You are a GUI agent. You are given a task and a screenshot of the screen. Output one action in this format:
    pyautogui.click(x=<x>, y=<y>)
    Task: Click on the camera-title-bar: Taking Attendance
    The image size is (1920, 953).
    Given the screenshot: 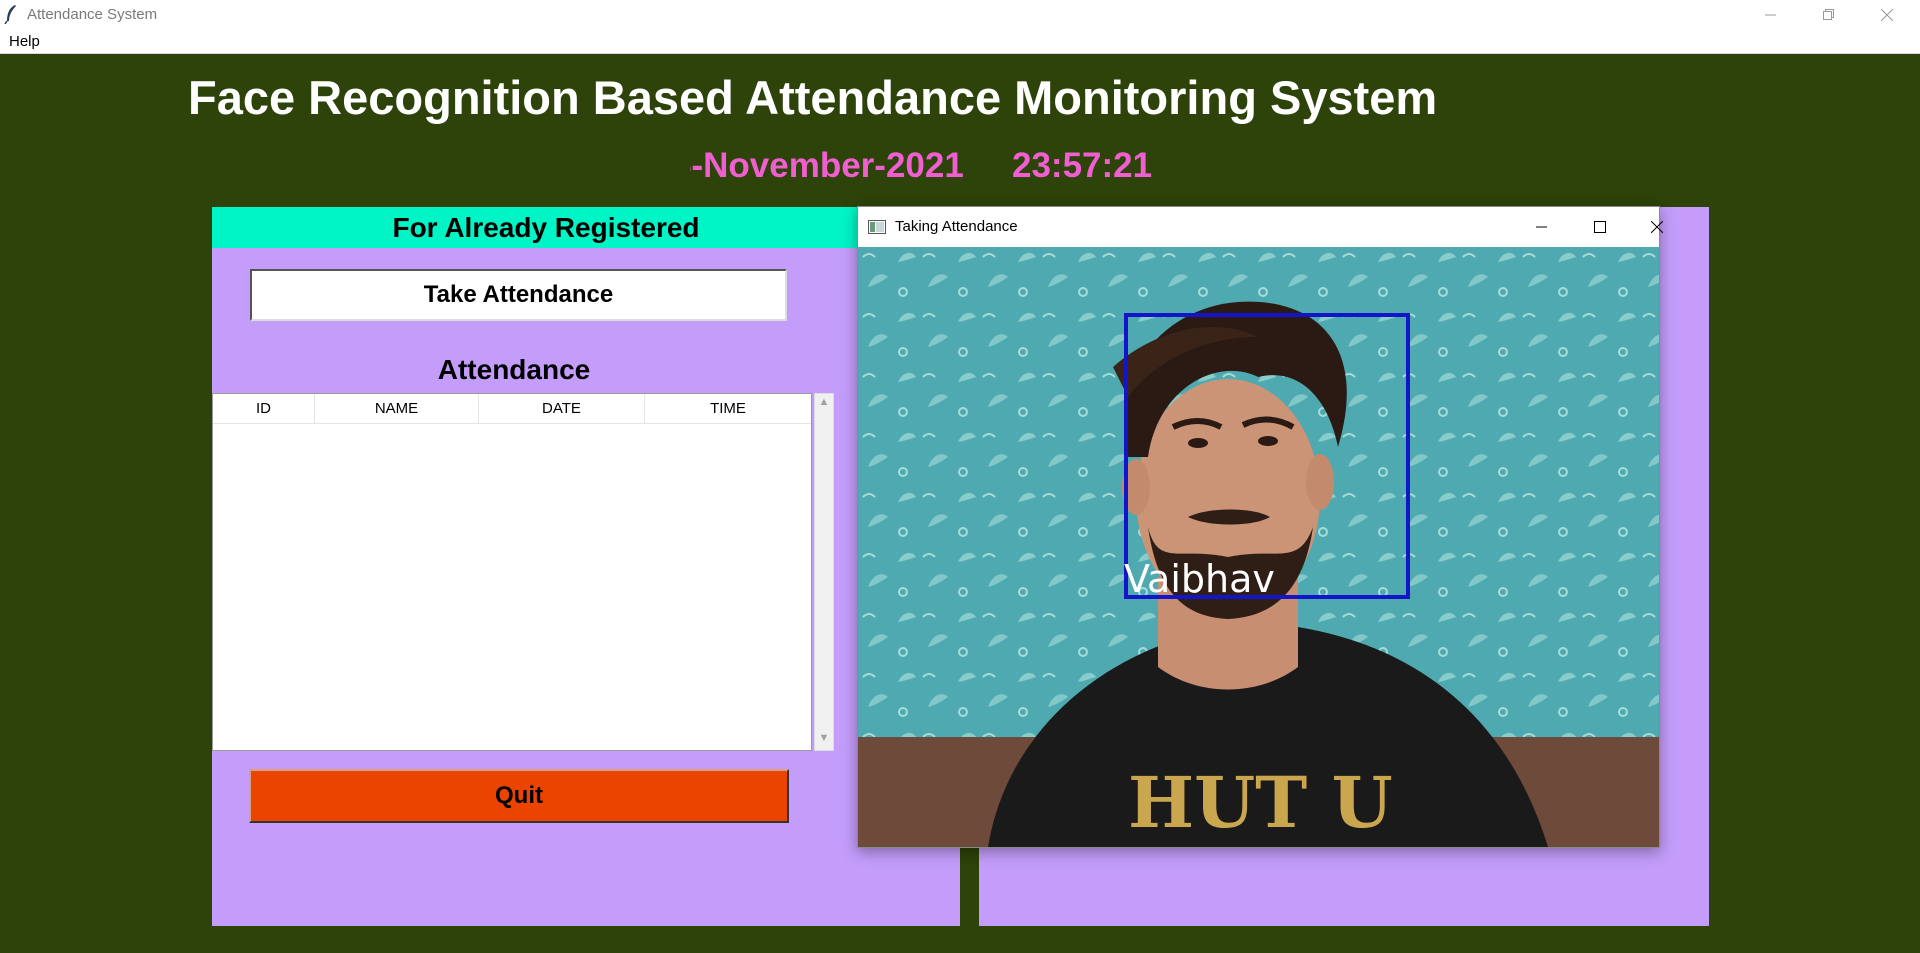 What is the action you would take?
    pyautogui.click(x=1260, y=227)
    